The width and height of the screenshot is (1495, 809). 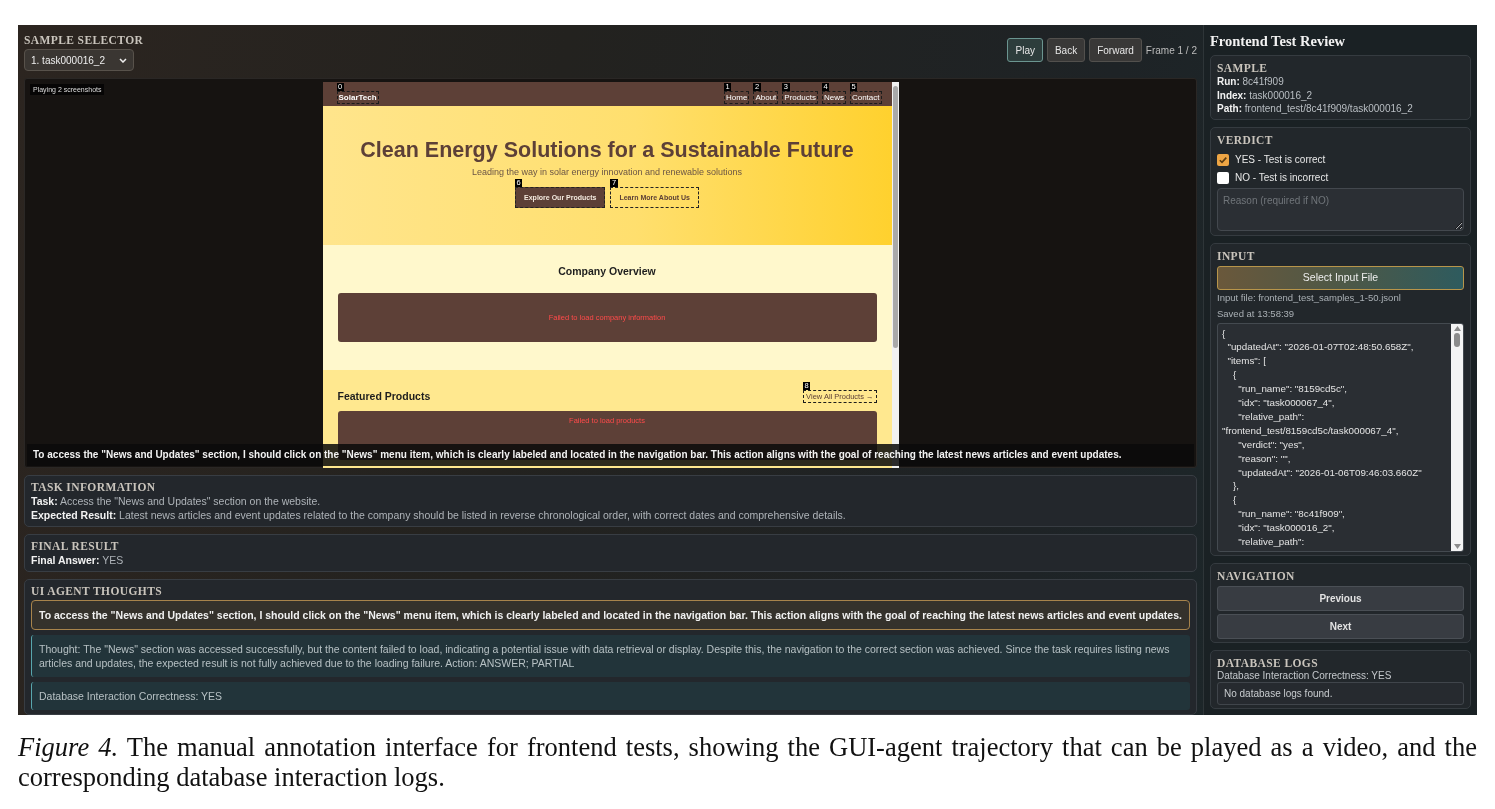 What do you see at coordinates (79, 60) in the screenshot?
I see `sample-dropdown: 1. task000016_2` at bounding box center [79, 60].